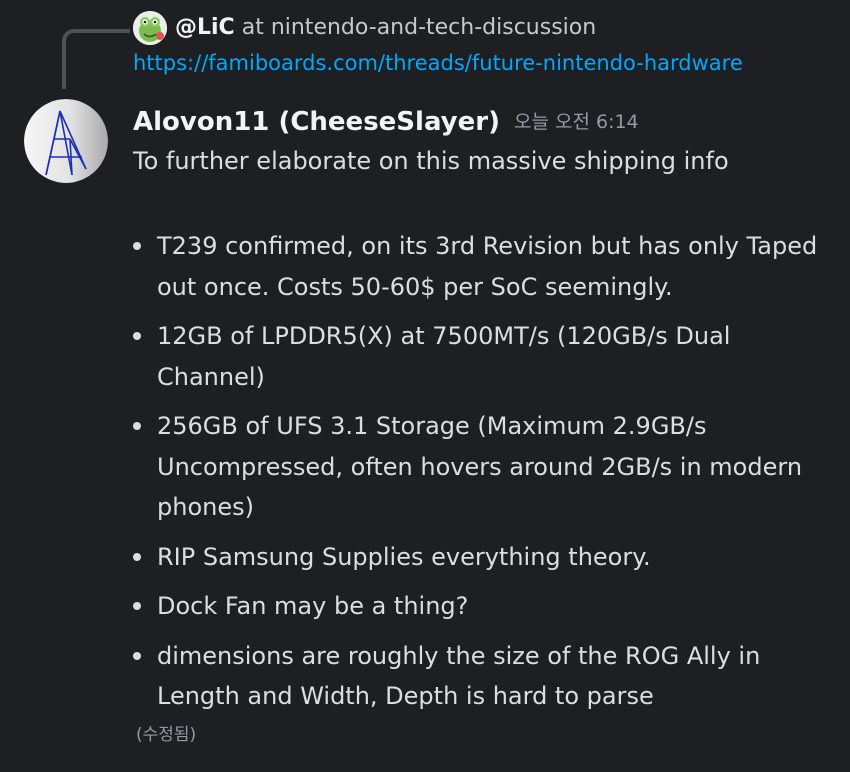  I want to click on message-header: Alovon11 (CheeseSlayer) 오늘 오전 6:14, so click(386, 122).